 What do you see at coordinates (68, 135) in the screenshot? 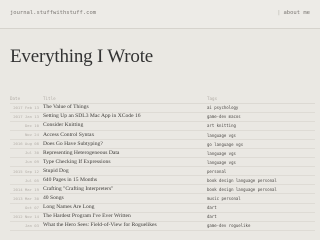
I see `post-title-link: Access Control Syntax` at bounding box center [68, 135].